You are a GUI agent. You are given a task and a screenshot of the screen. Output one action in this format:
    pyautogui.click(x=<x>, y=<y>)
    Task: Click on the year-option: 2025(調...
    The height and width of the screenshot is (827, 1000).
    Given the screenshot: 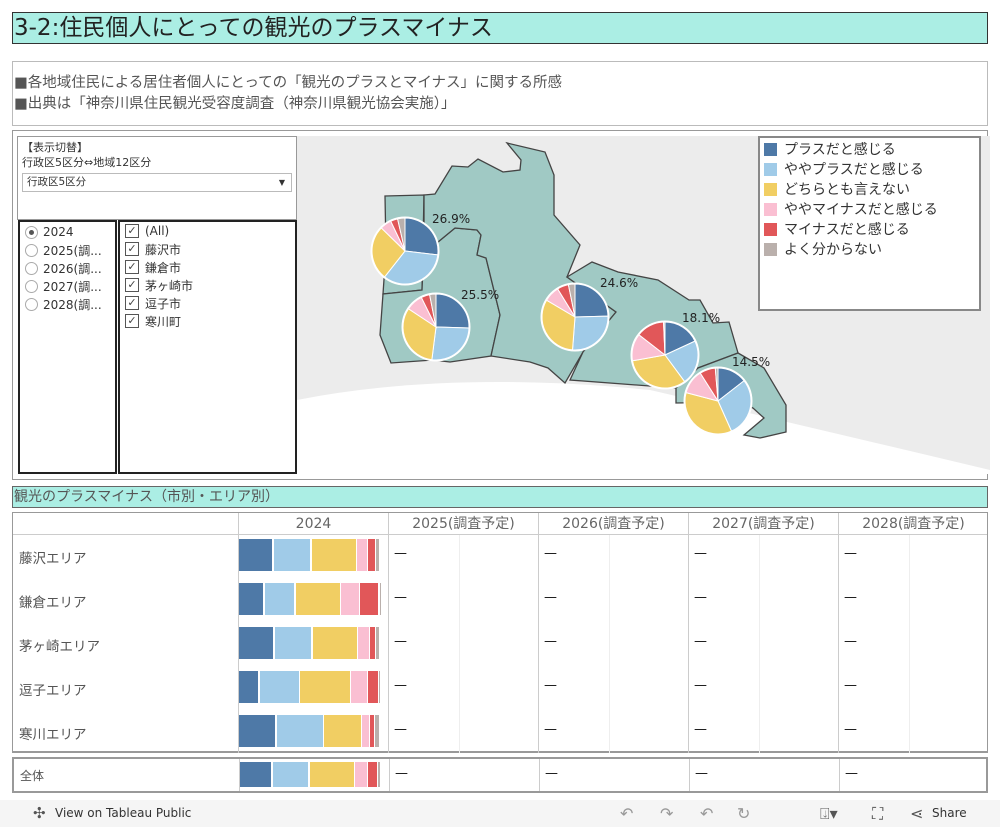 What is the action you would take?
    pyautogui.click(x=67, y=250)
    